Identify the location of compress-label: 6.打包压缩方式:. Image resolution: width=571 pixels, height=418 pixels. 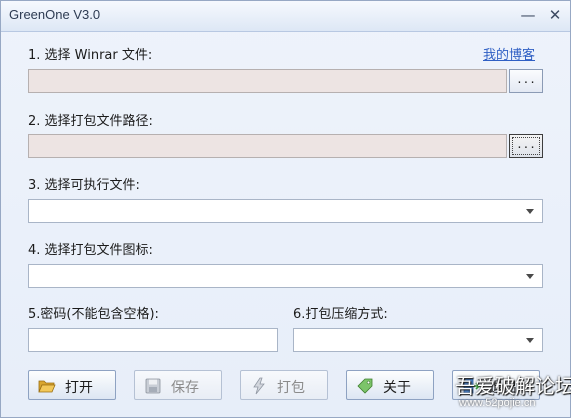
(340, 314).